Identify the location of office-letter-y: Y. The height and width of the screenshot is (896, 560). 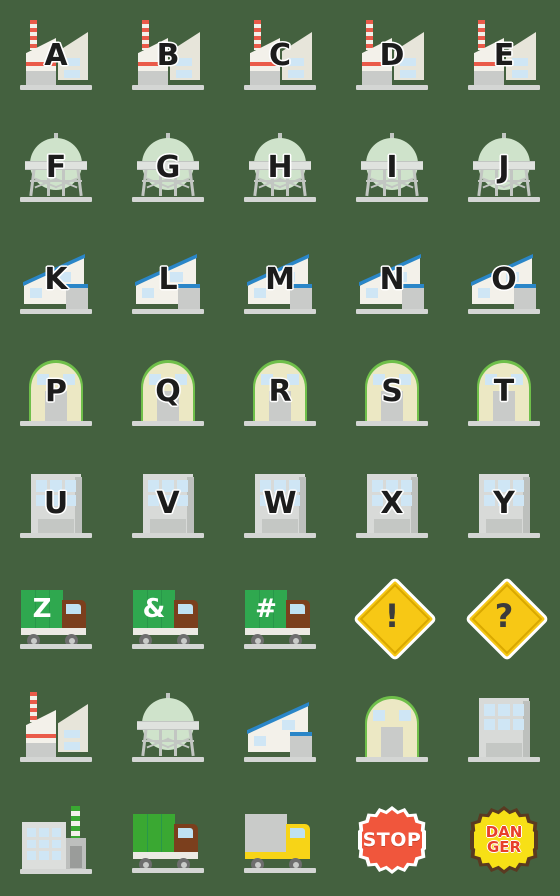
(504, 504).